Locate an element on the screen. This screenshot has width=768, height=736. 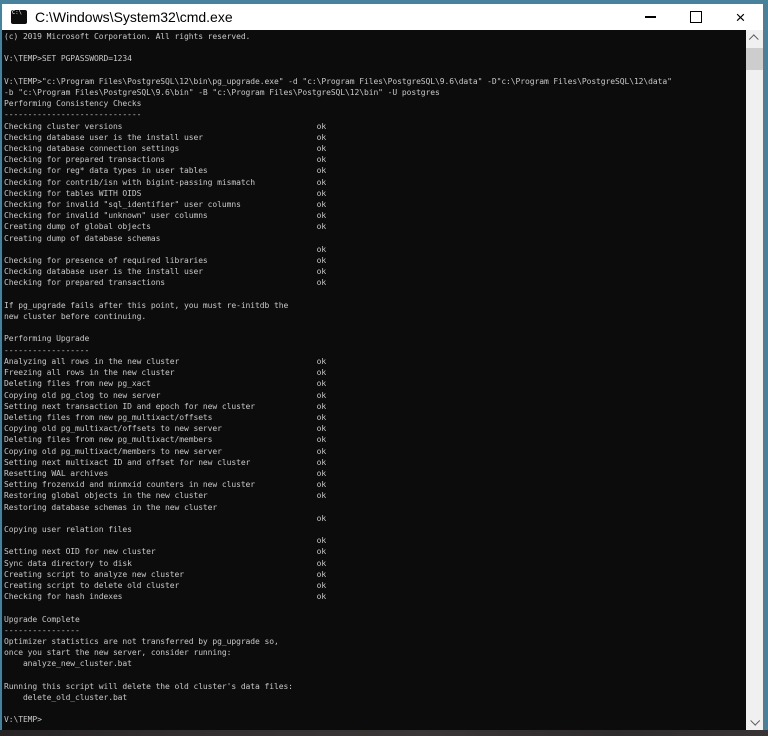
maximize-button is located at coordinates (695, 17).